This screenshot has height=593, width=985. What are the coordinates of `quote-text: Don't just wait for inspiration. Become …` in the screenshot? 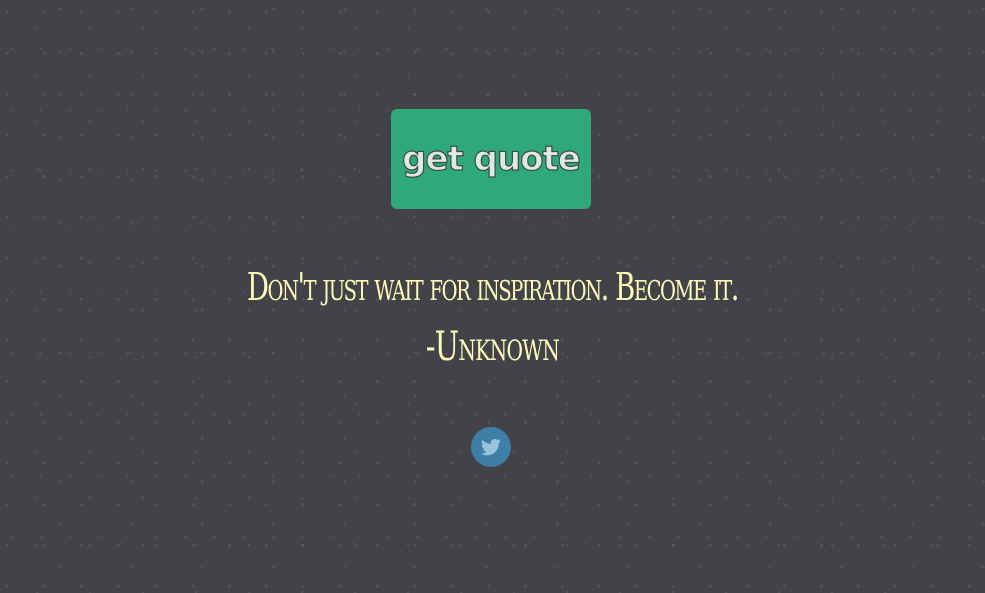 It's located at (493, 287).